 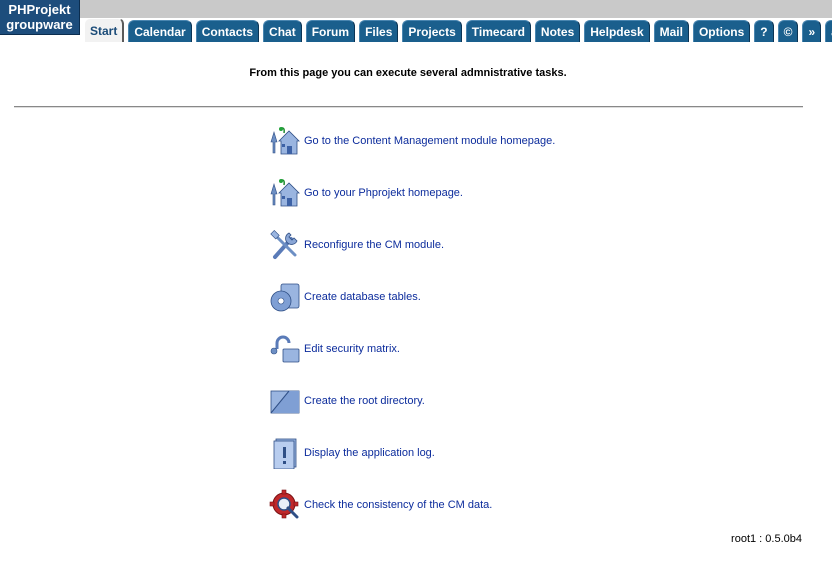 I want to click on task-phprojekt-homepage: Go to your Phprojekt homepage., so click(x=366, y=193).